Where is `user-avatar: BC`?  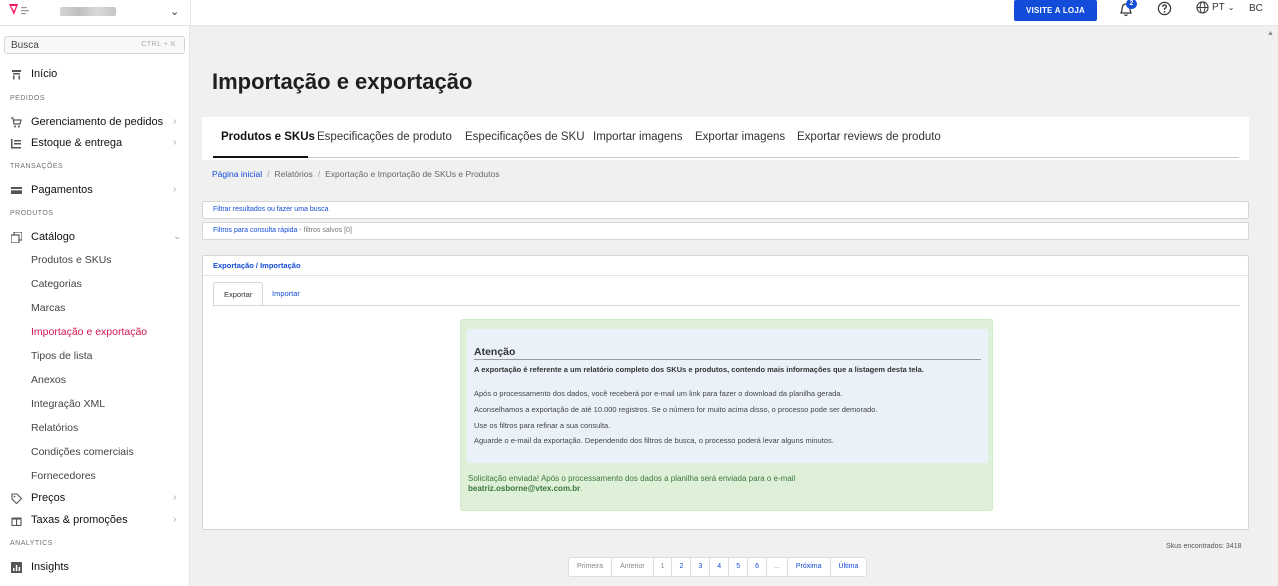
user-avatar: BC is located at coordinates (1256, 8).